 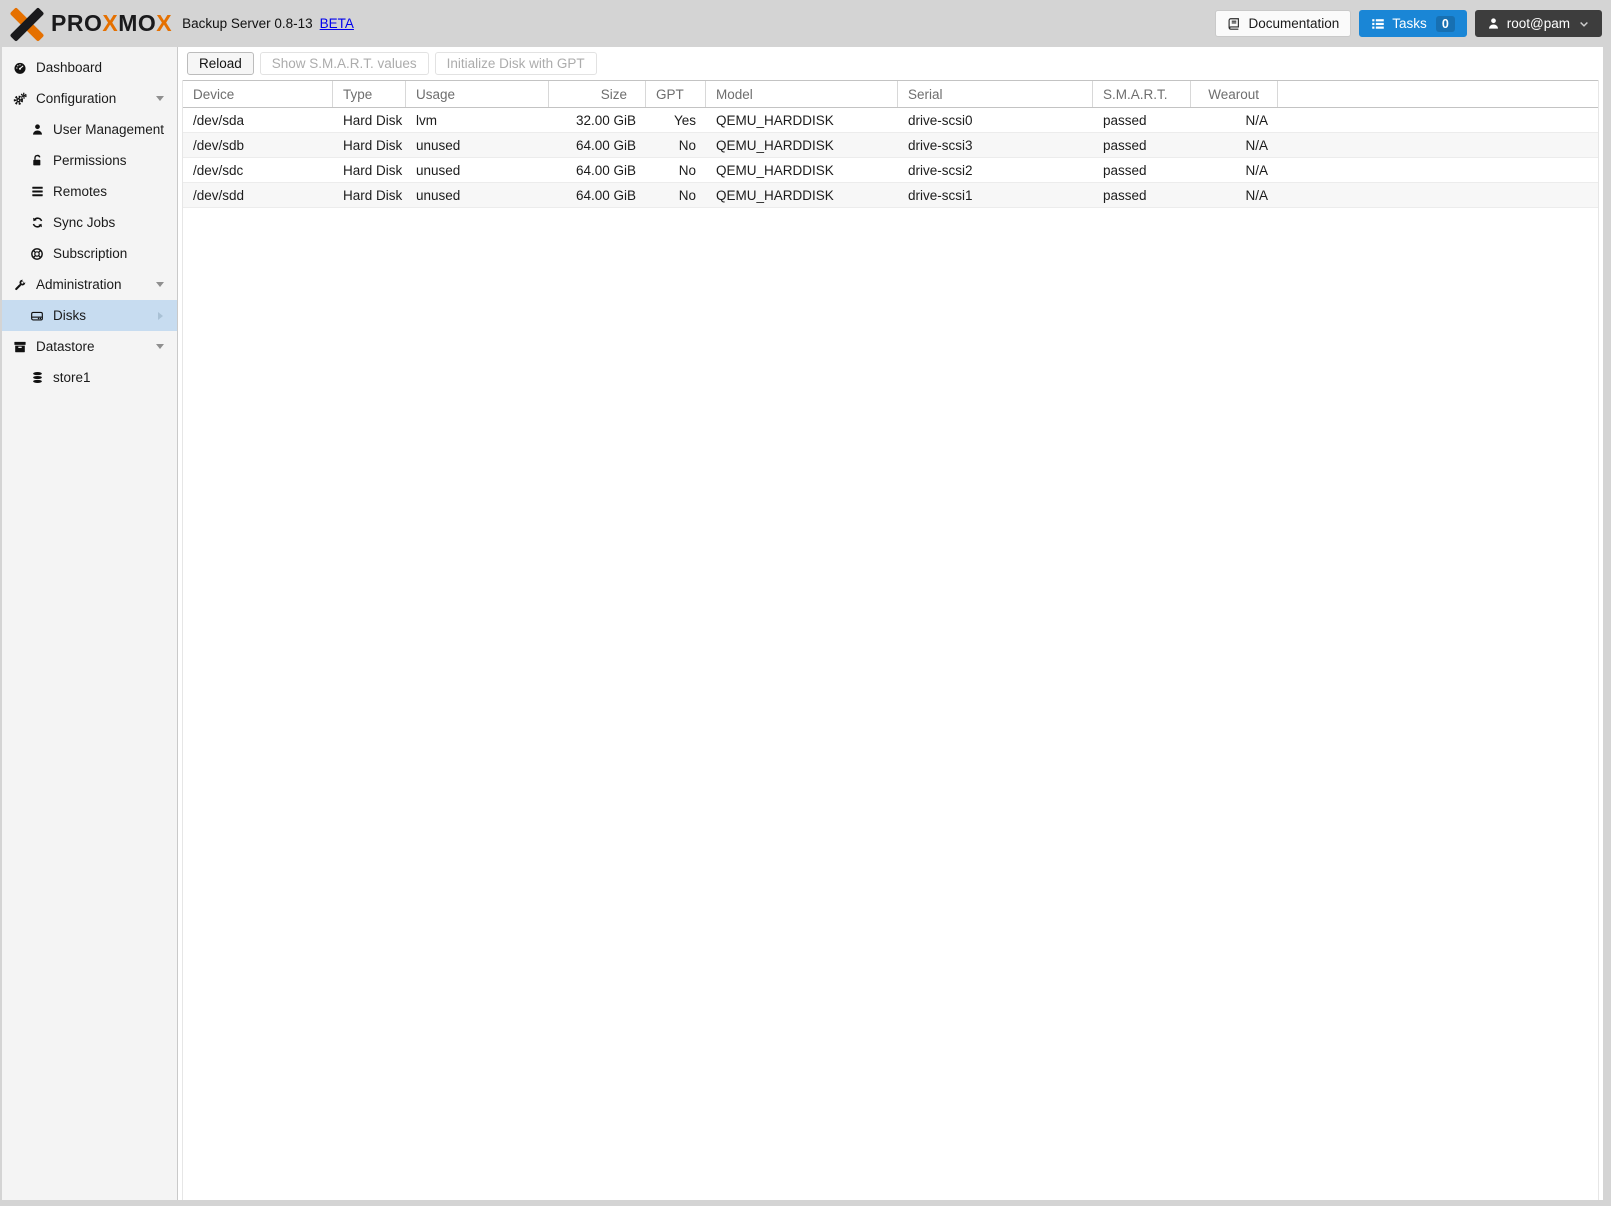 I want to click on sidebar-item-user-management: User Management, so click(x=89, y=129).